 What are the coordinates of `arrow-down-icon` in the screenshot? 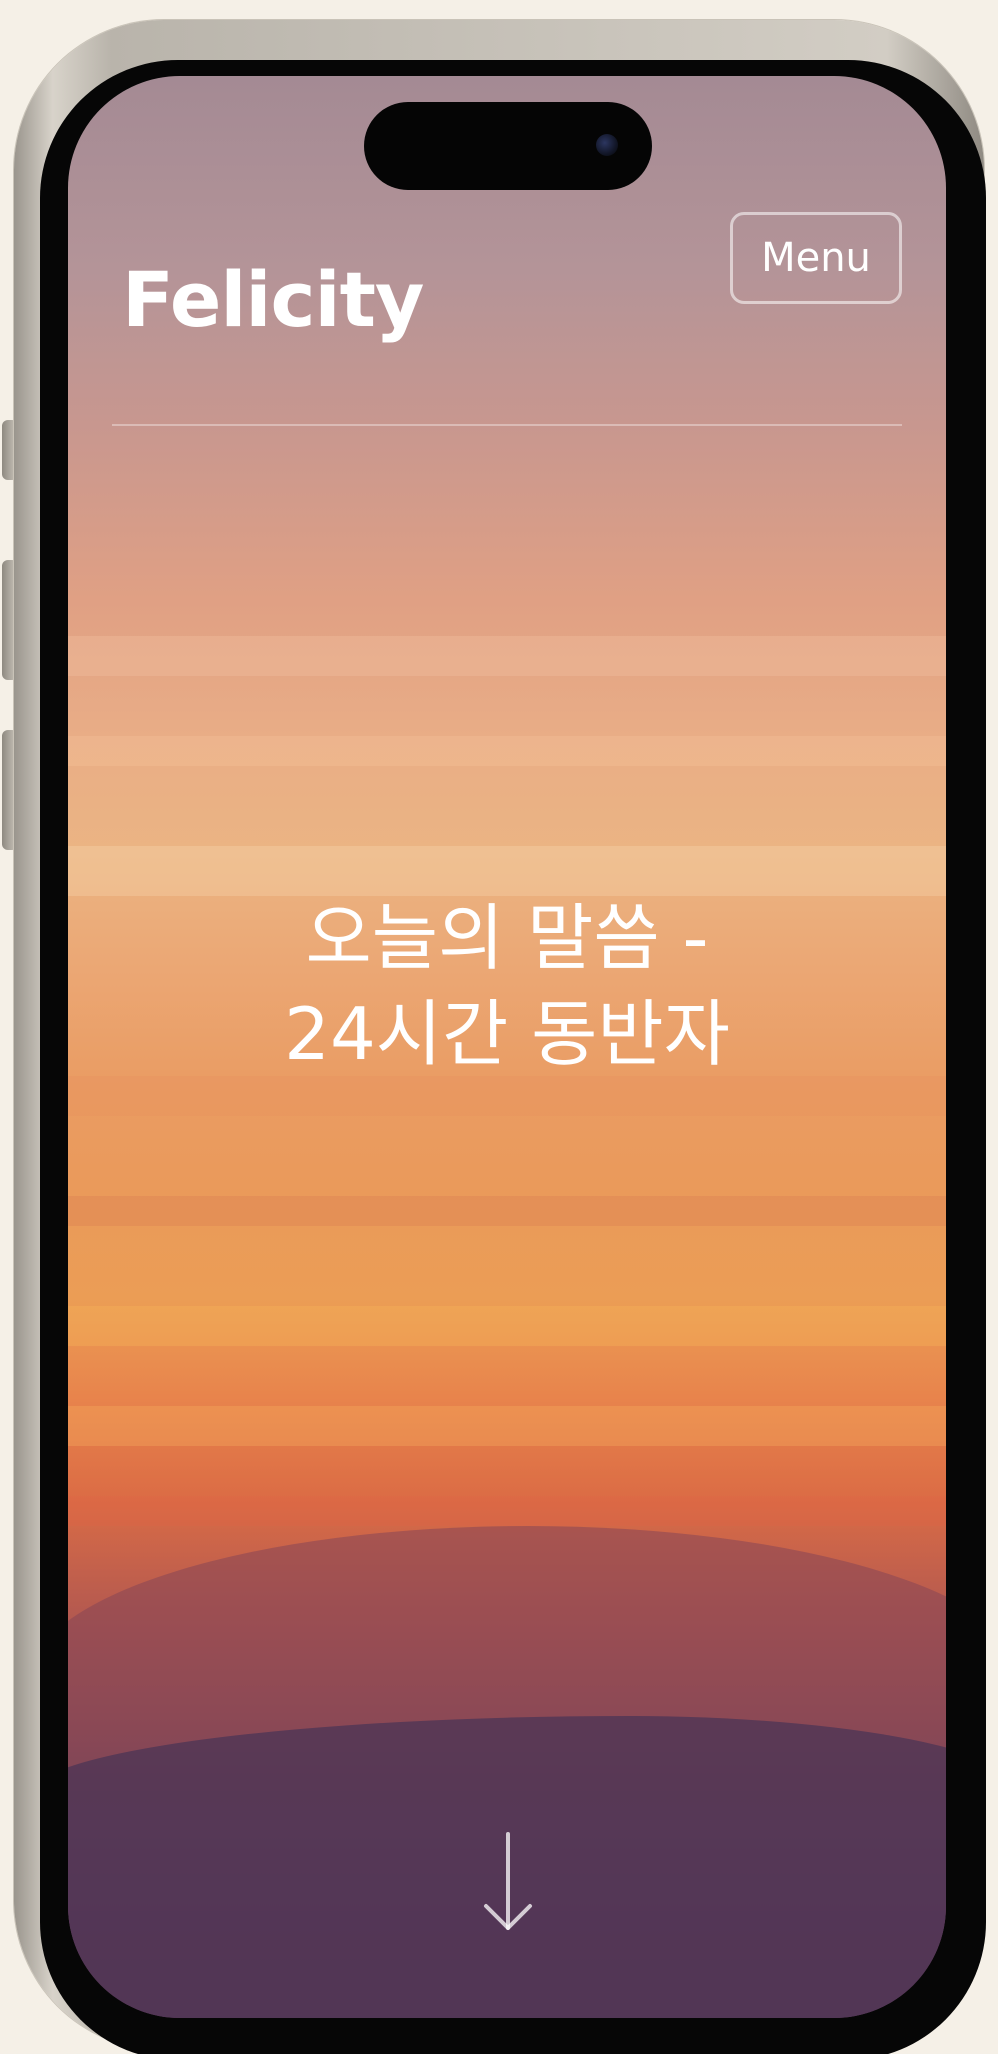 It's located at (508, 1885).